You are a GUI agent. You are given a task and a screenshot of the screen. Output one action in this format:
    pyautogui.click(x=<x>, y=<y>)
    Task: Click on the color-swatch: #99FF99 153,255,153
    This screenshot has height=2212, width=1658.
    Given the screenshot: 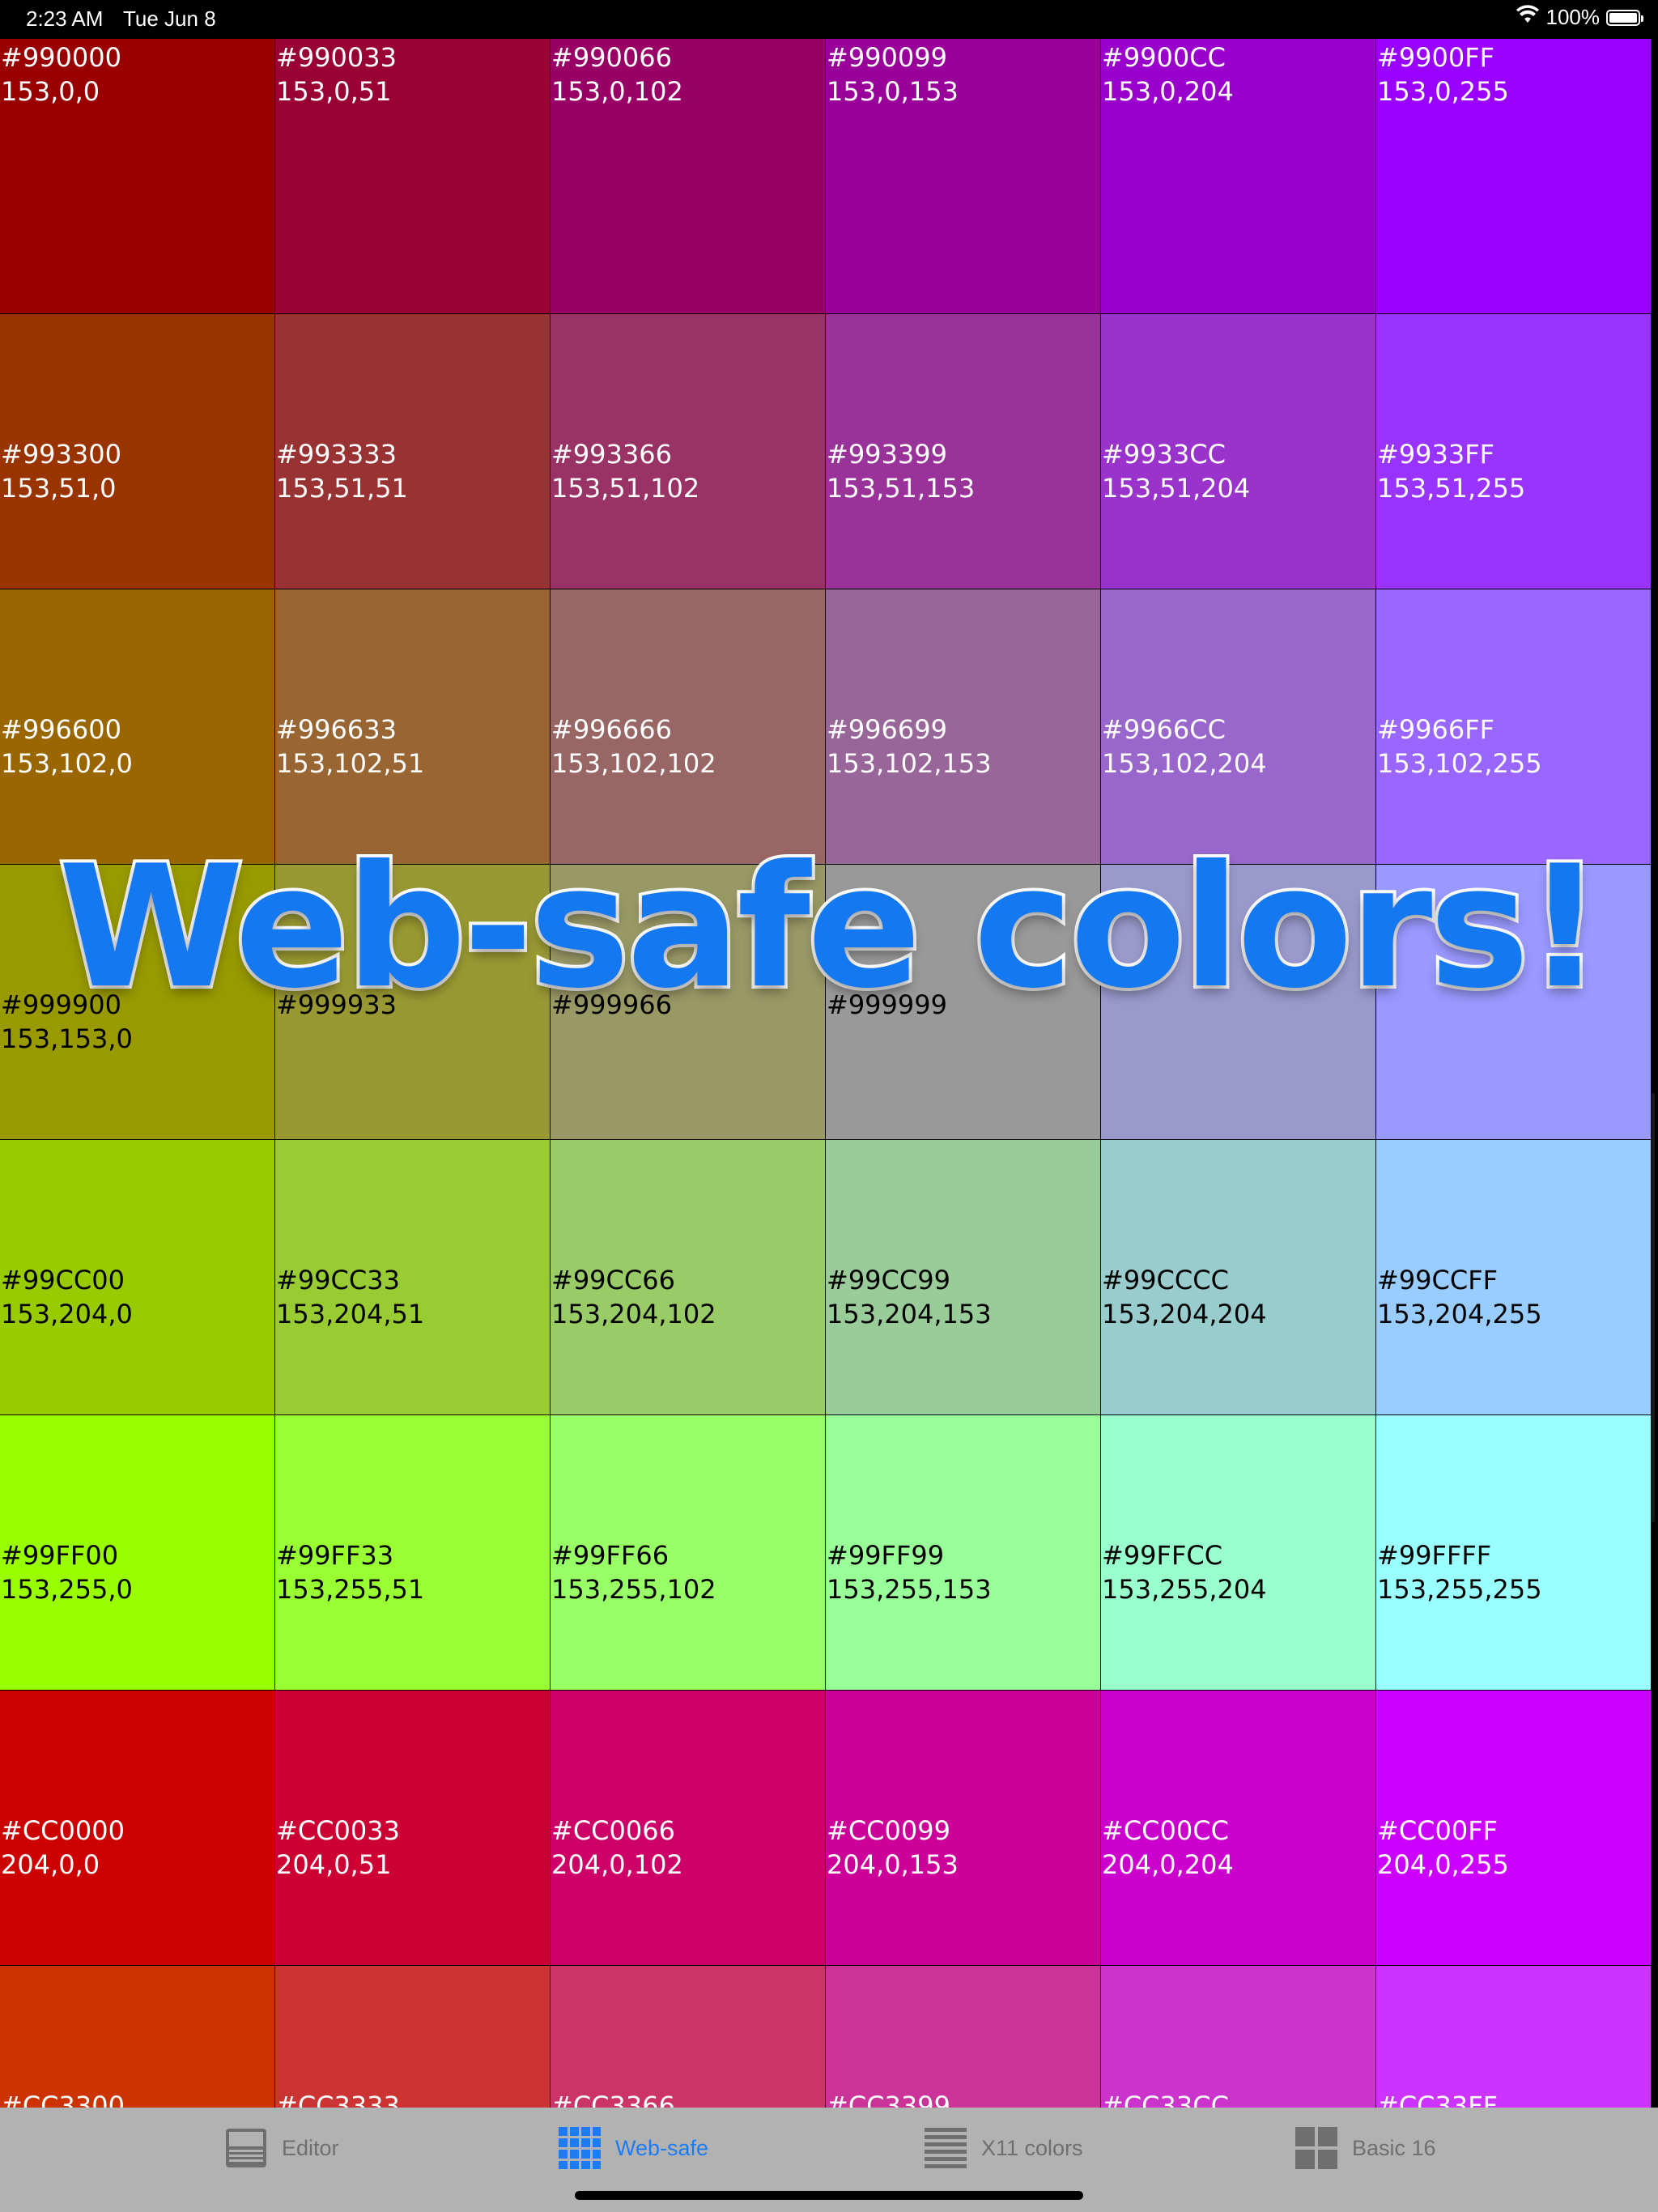 What is the action you would take?
    pyautogui.click(x=963, y=1553)
    